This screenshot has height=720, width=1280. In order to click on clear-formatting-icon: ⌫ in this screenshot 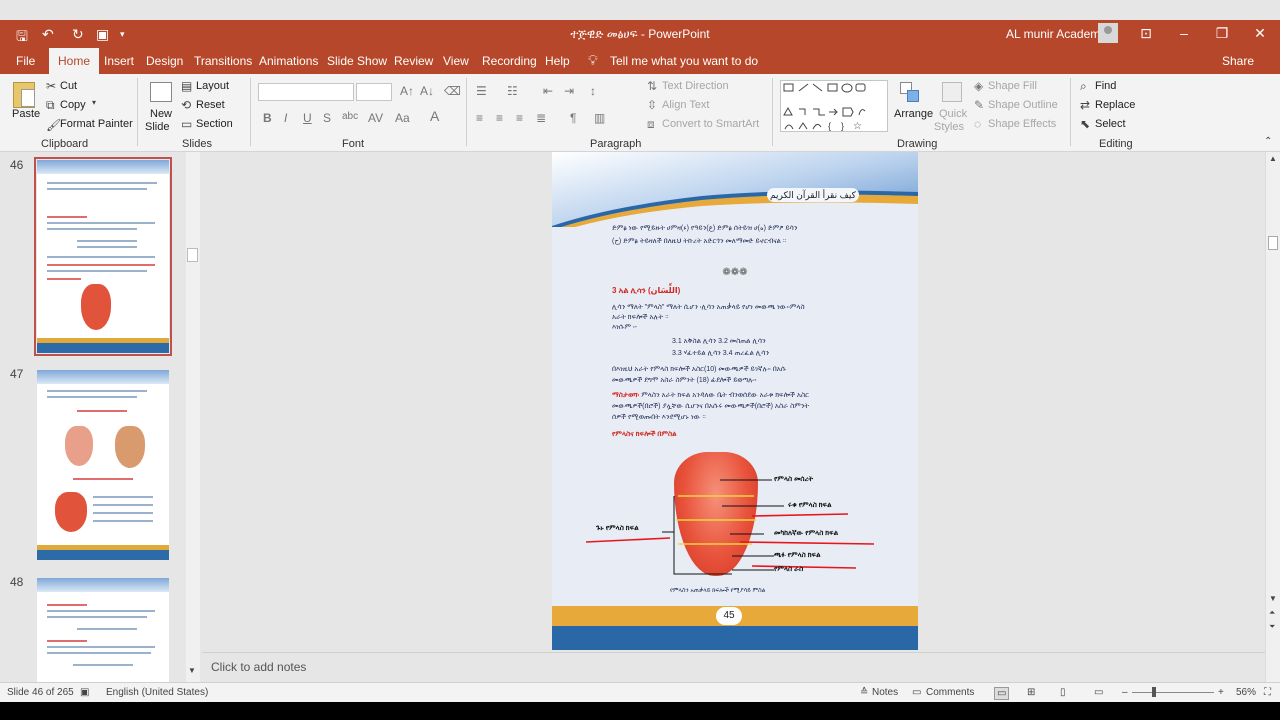, I will do `click(452, 91)`.